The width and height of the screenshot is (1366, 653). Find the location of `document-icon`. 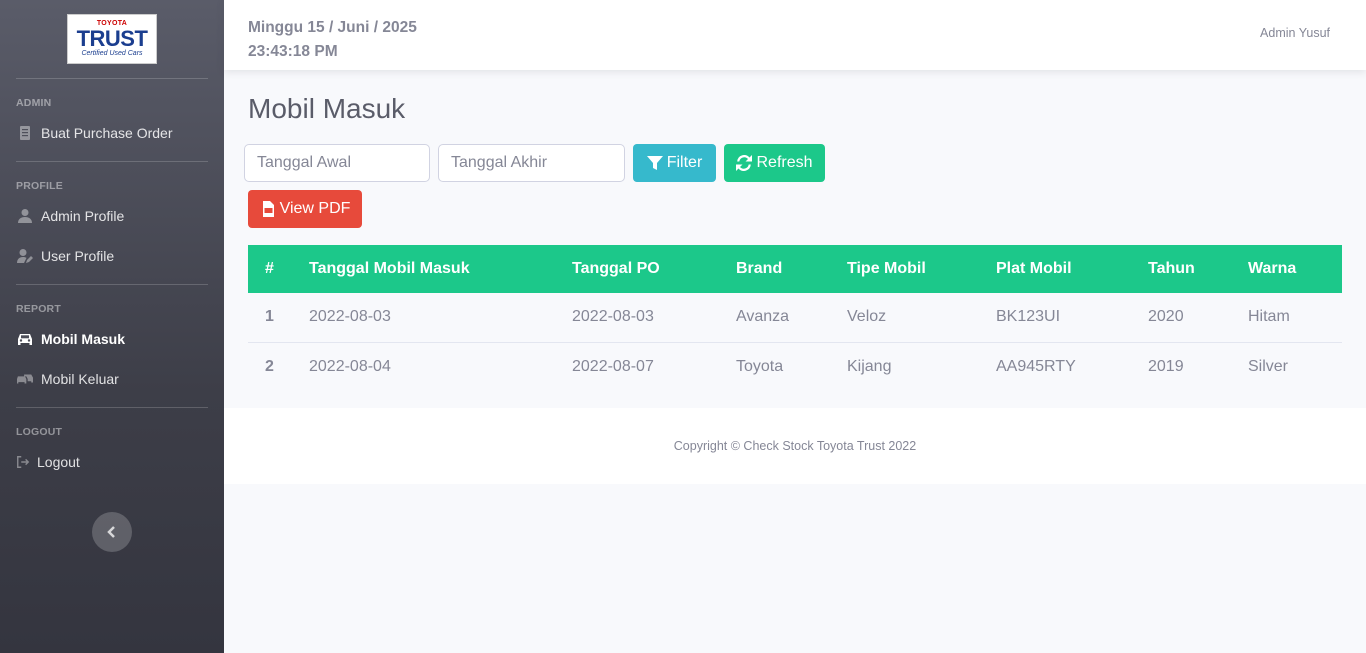

document-icon is located at coordinates (25, 133).